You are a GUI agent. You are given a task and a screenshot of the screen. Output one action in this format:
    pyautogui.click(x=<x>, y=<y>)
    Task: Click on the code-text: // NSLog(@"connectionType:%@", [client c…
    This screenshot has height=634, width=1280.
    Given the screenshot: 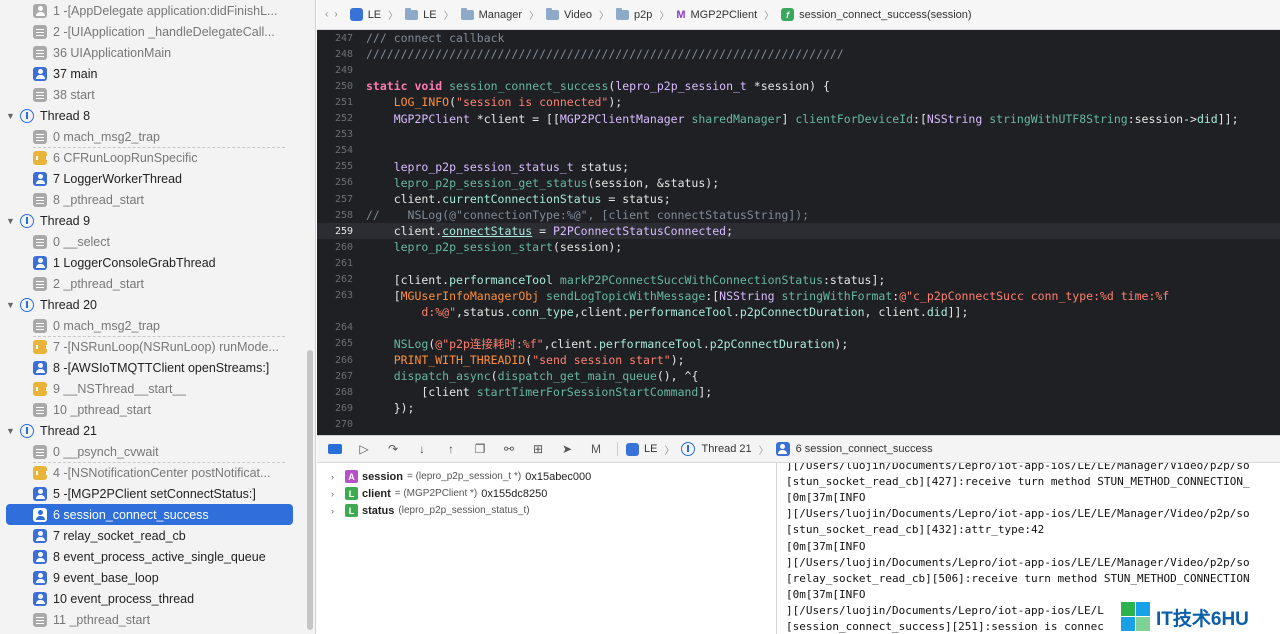 What is the action you would take?
    pyautogui.click(x=581, y=215)
    